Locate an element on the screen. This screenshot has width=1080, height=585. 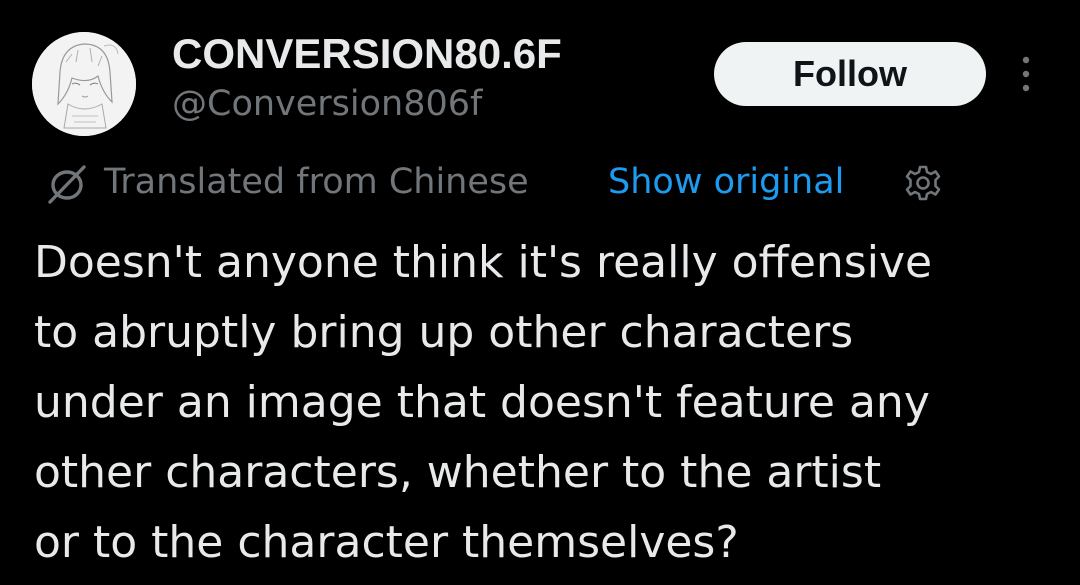
tweet-text-line: or to the character themselves? is located at coordinates (386, 542).